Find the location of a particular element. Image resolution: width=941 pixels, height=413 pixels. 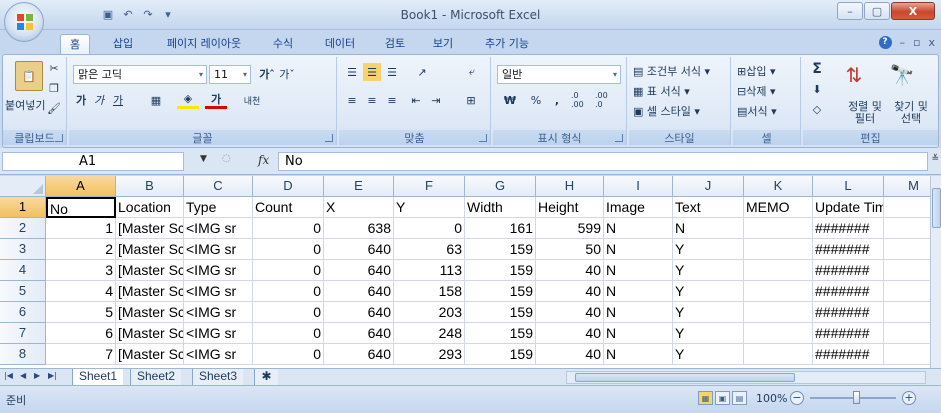

table-cell: 7 is located at coordinates (81, 354).